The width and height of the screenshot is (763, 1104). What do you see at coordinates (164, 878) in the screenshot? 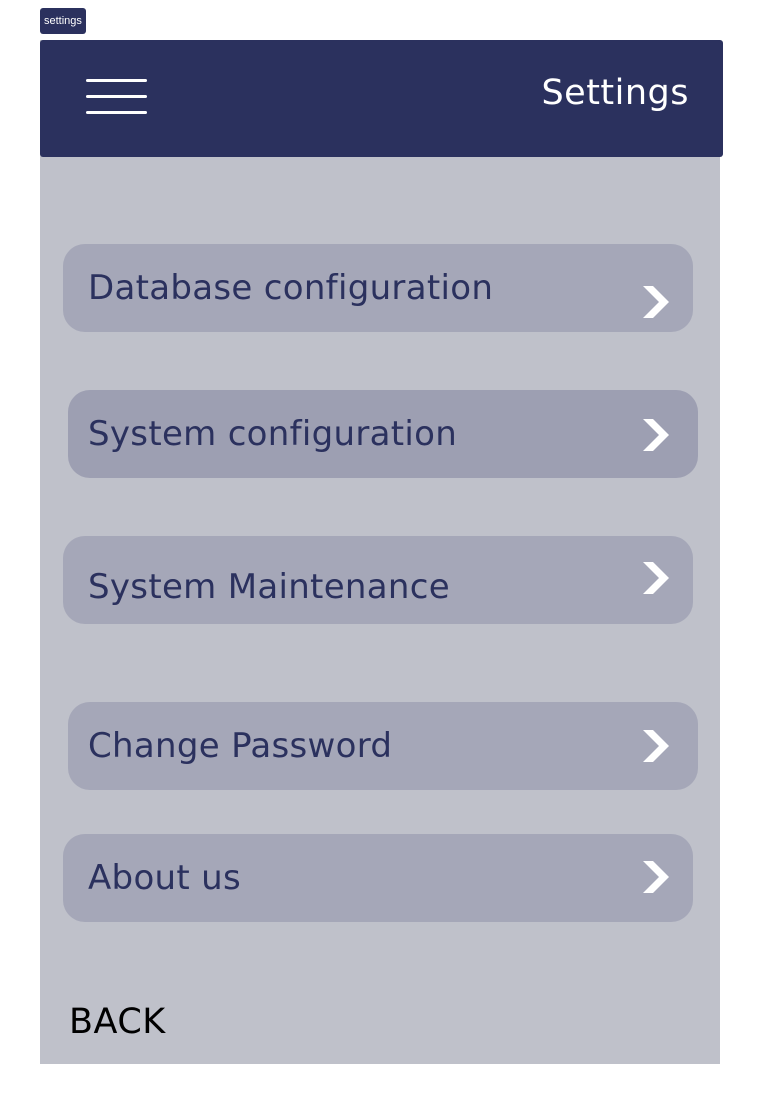
I see `menu-item-label: About us` at bounding box center [164, 878].